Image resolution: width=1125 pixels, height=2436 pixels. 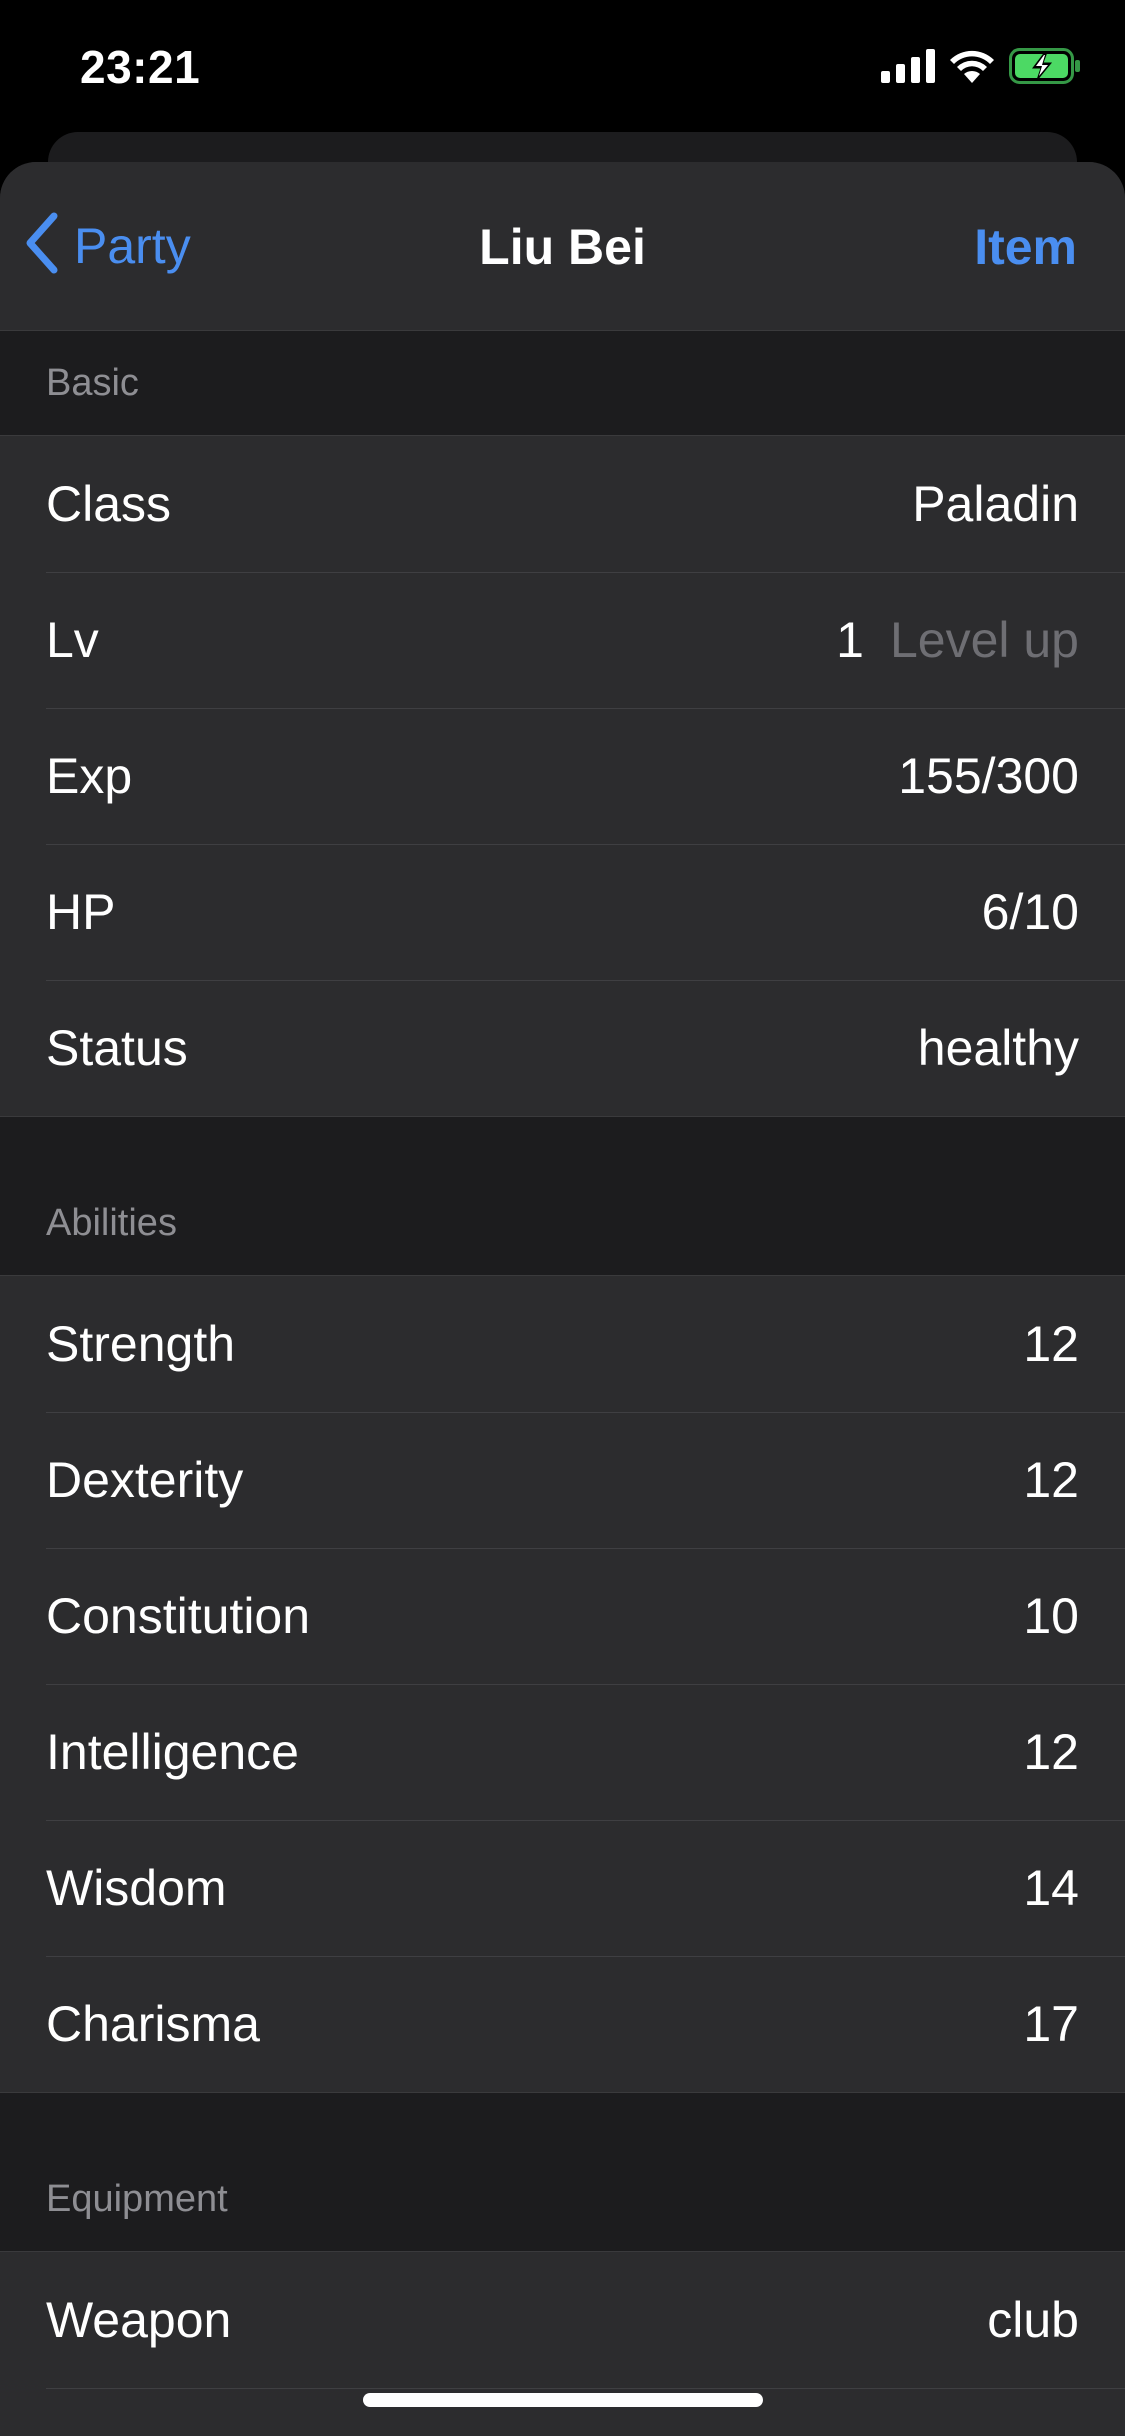 What do you see at coordinates (1033, 2320) in the screenshot?
I see `row-value: club` at bounding box center [1033, 2320].